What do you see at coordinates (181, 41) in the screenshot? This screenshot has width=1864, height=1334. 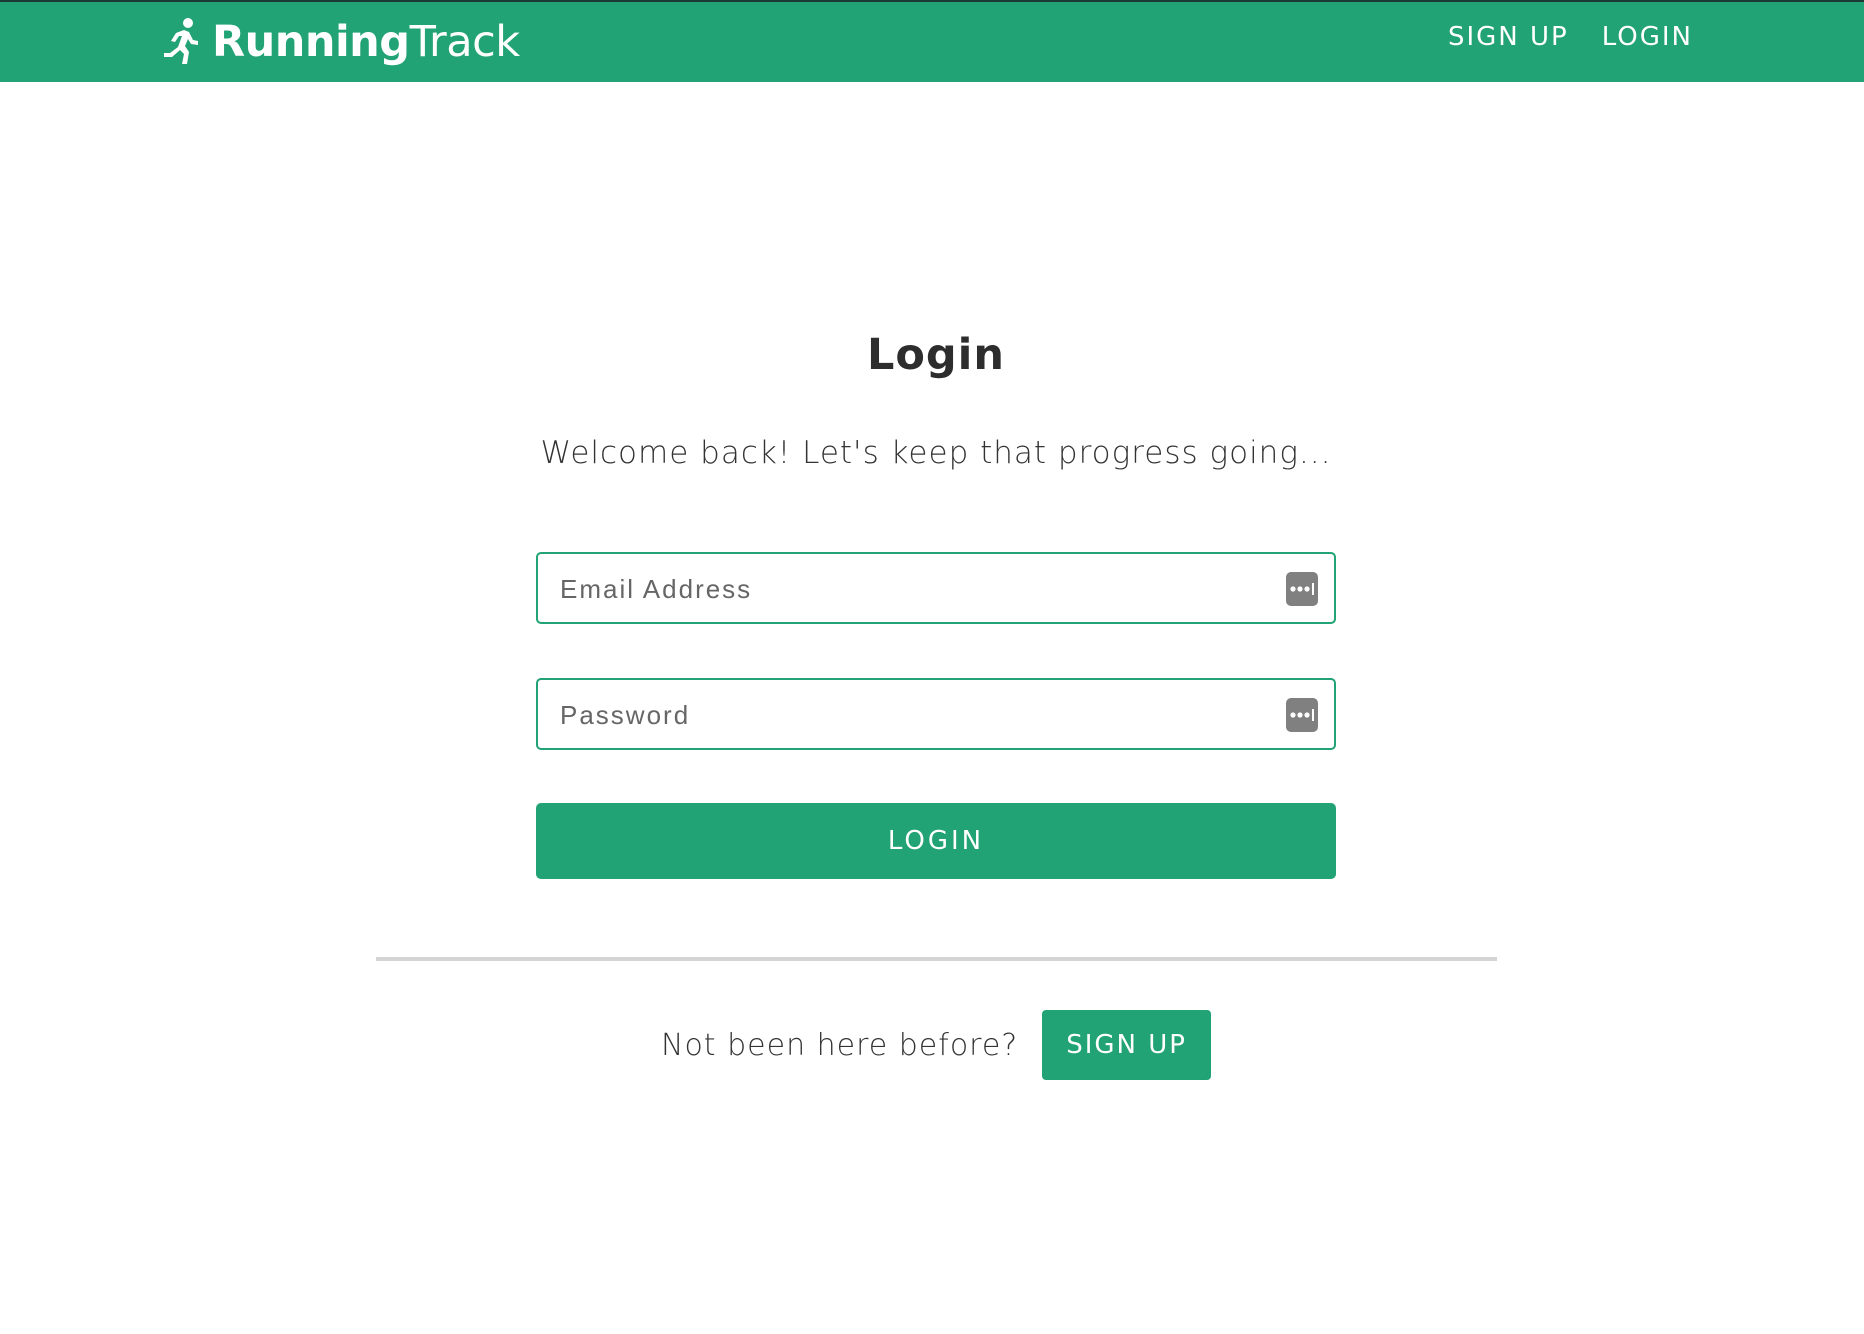 I see `running-person-icon` at bounding box center [181, 41].